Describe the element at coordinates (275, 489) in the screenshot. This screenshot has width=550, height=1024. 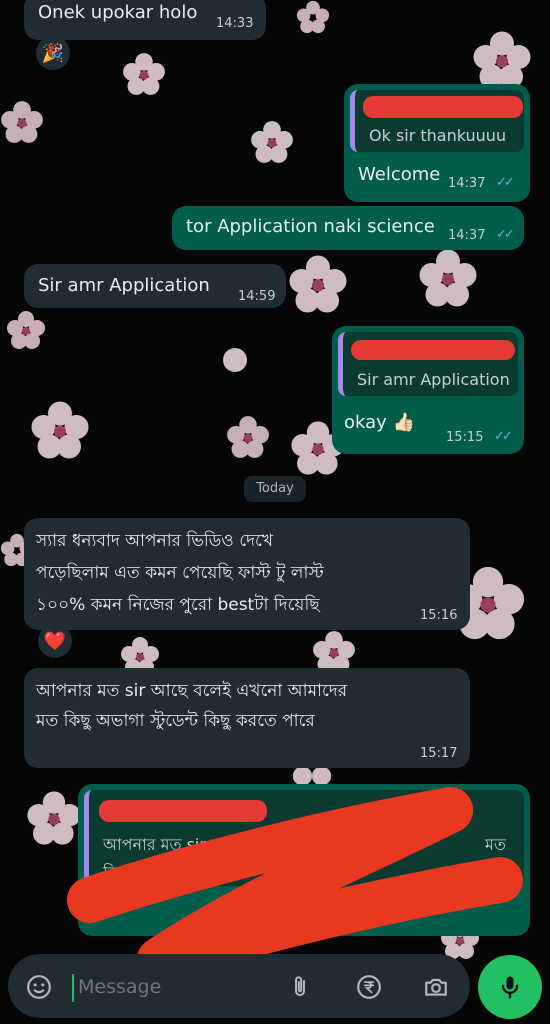
I see `date-divider: Today` at that location.